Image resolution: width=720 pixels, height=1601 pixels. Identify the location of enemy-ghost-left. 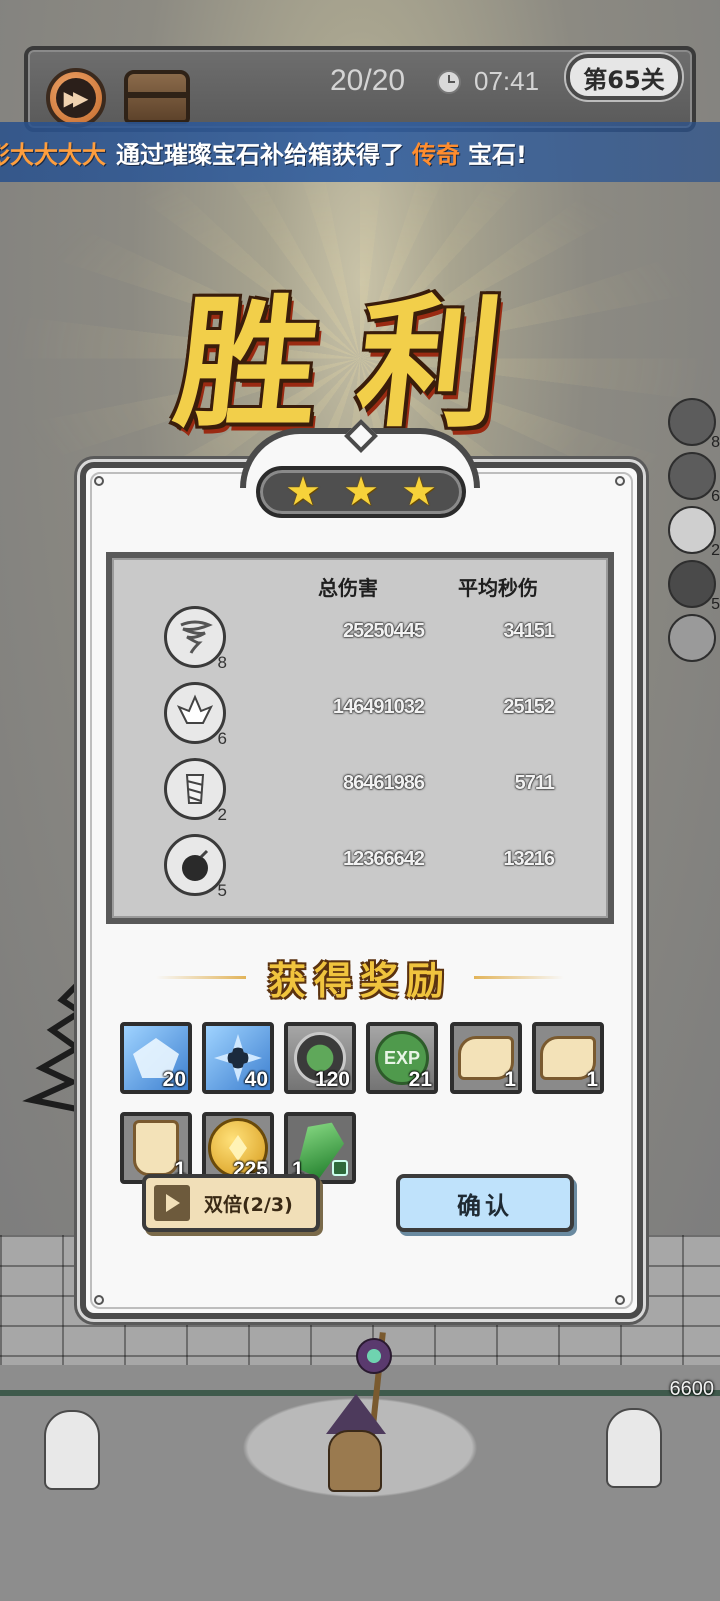
(72, 1450).